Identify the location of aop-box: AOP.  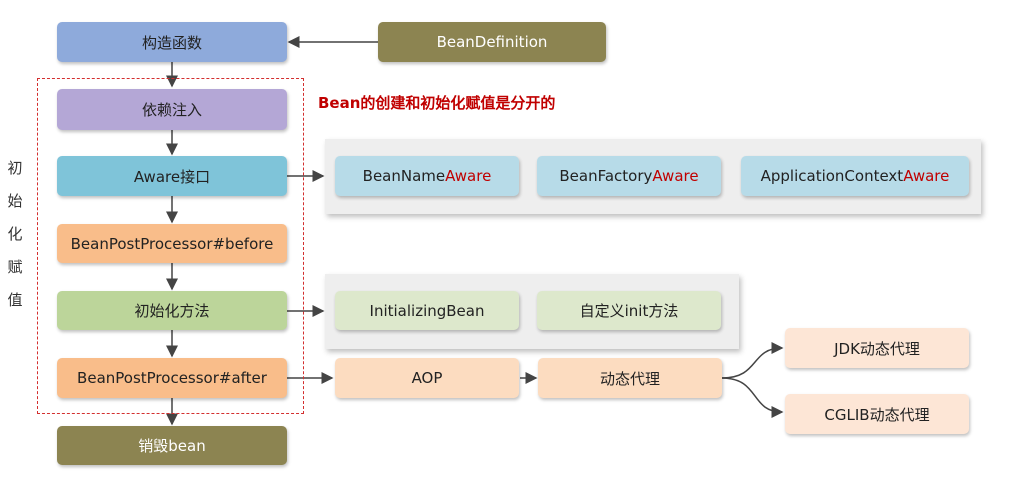
(427, 378).